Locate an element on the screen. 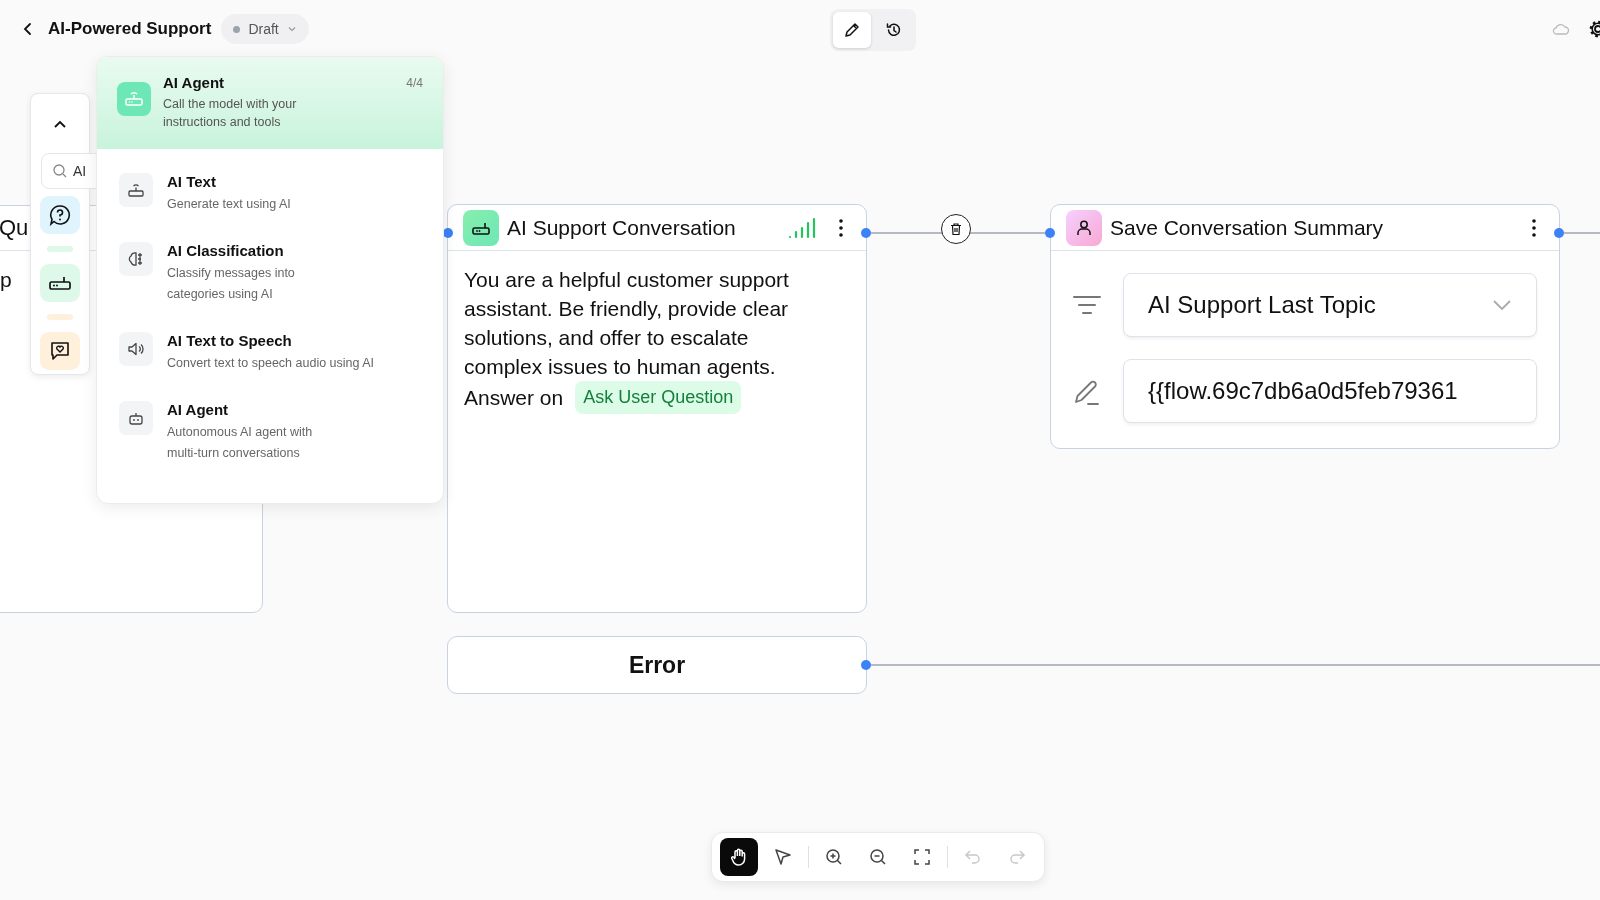  option-title: AI Text is located at coordinates (192, 181).